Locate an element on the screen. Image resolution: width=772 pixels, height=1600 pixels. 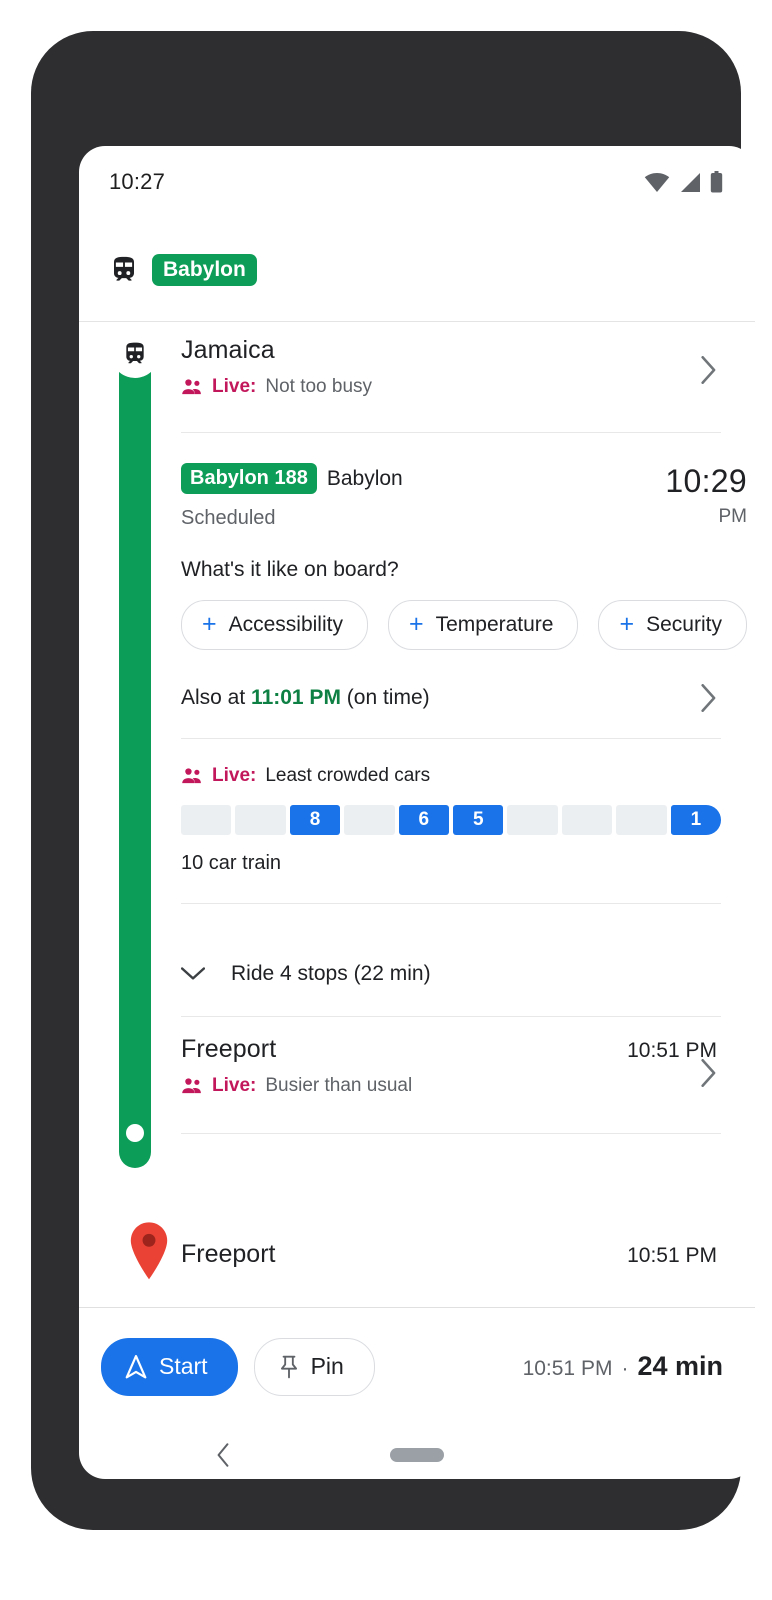
departure-time-col: 10:29 PM is located at coordinates (710, 495).